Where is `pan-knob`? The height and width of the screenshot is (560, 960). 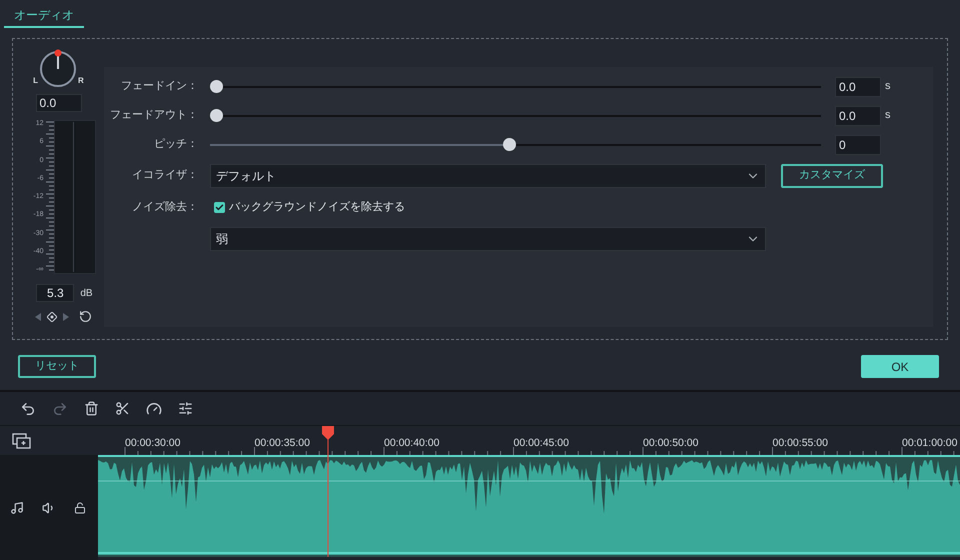 pan-knob is located at coordinates (58, 69).